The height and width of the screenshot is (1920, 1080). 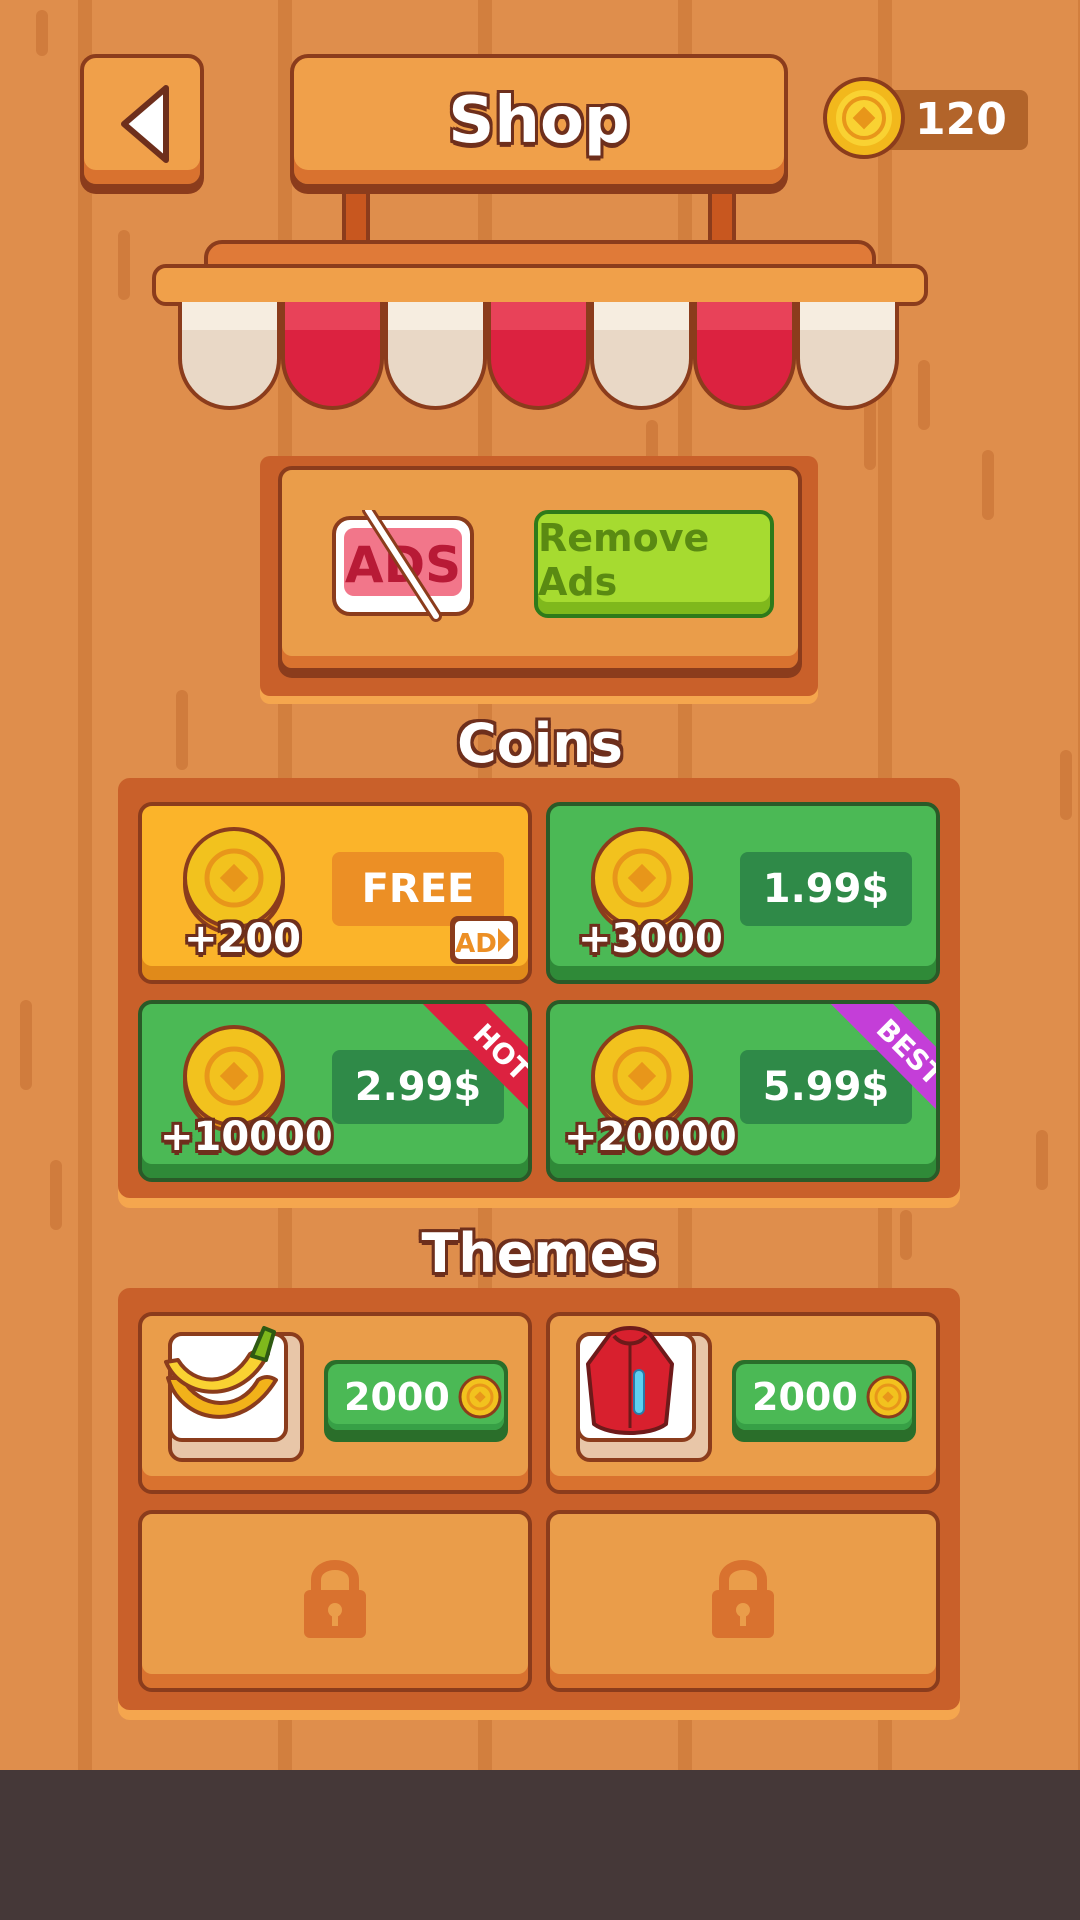 I want to click on best-ribbon-label: BEST, so click(x=879, y=1062).